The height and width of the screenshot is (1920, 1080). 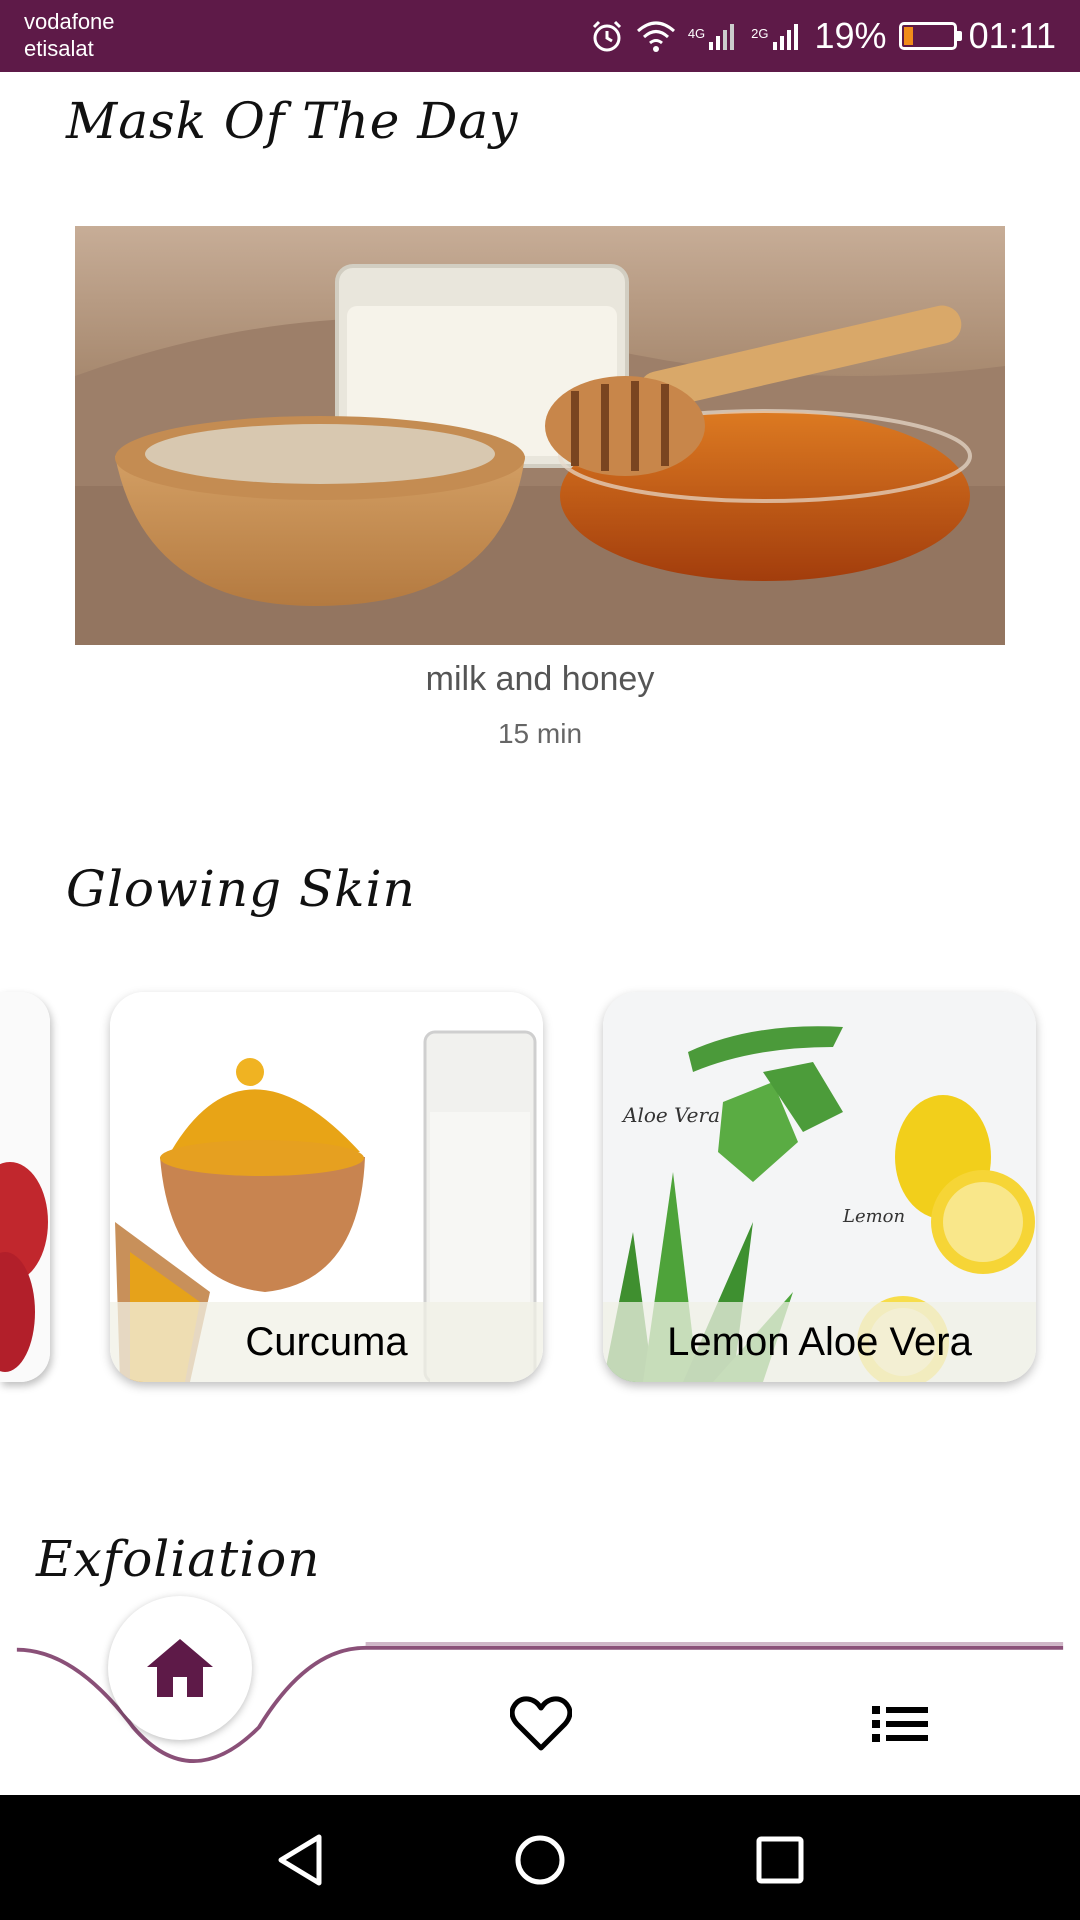 I want to click on card-label: Curcuma, so click(x=326, y=1342).